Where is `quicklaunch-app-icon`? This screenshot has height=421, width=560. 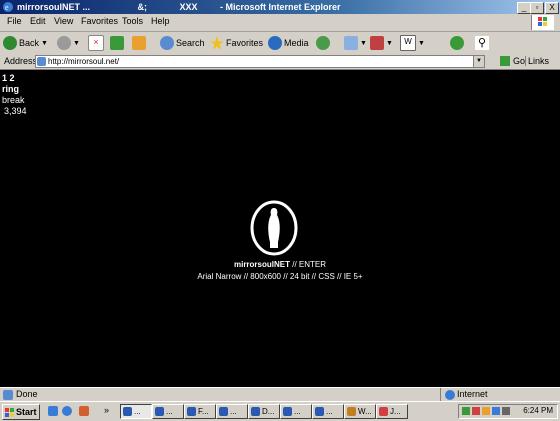
quicklaunch-app-icon is located at coordinates (84, 411).